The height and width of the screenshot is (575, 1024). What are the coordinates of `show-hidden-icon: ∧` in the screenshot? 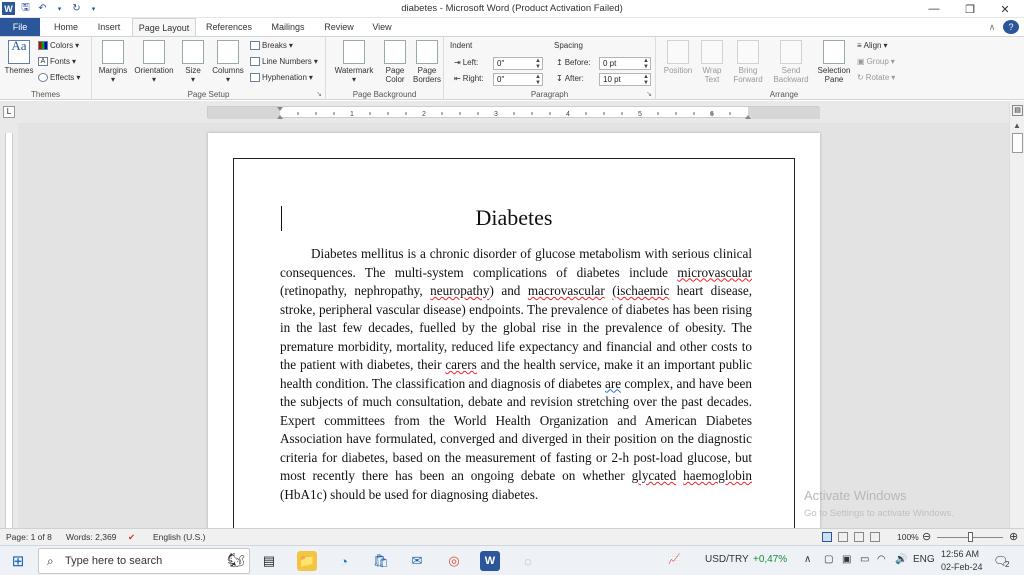 It's located at (807, 559).